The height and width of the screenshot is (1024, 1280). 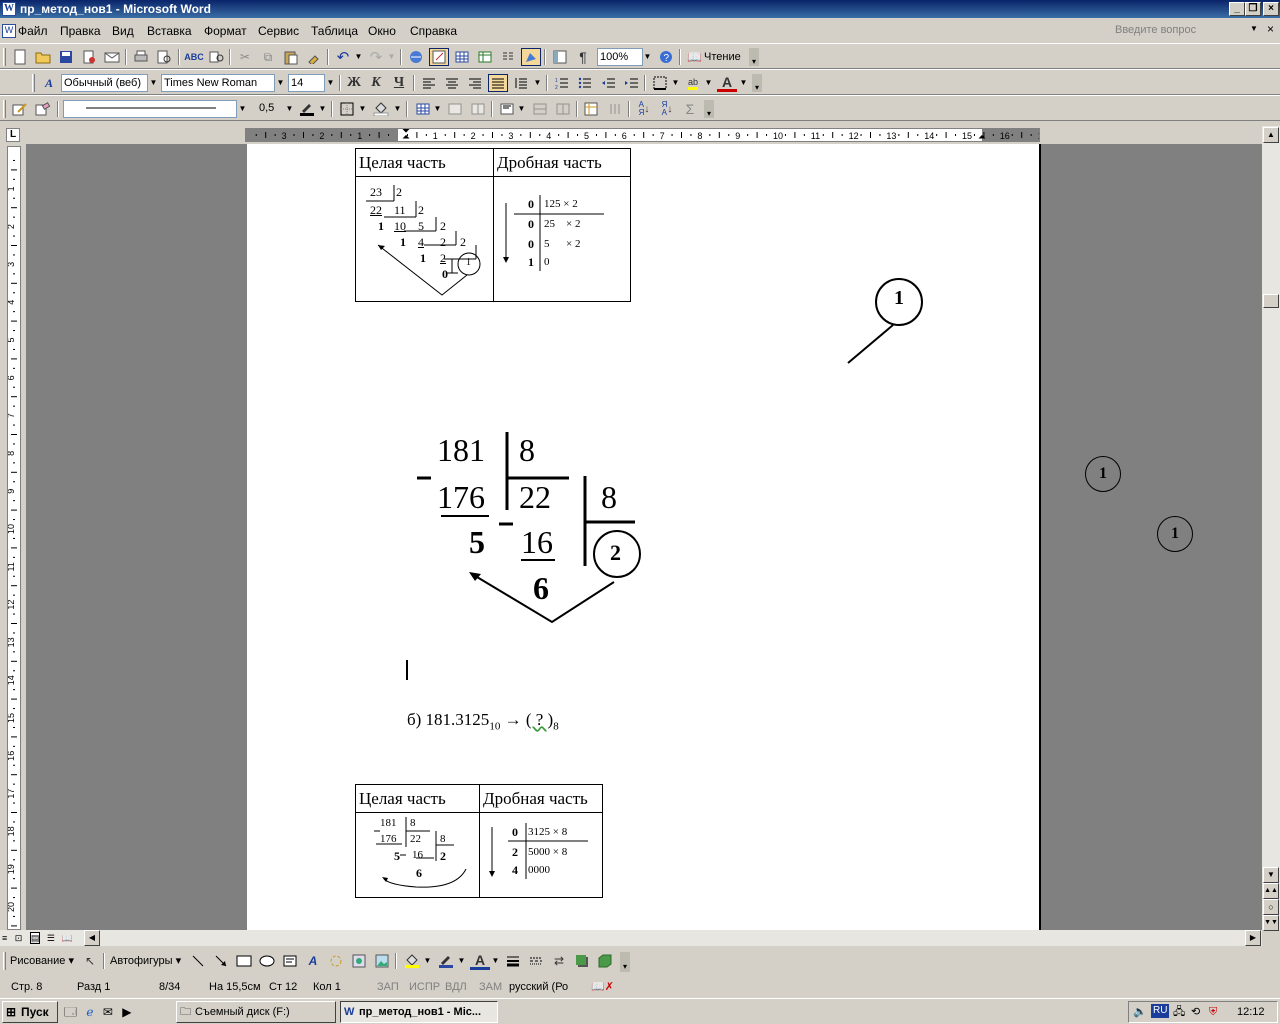 What do you see at coordinates (541, 524) in the screenshot?
I see `long-division-figure: 181 8 176 22 8 5 16 2 6` at bounding box center [541, 524].